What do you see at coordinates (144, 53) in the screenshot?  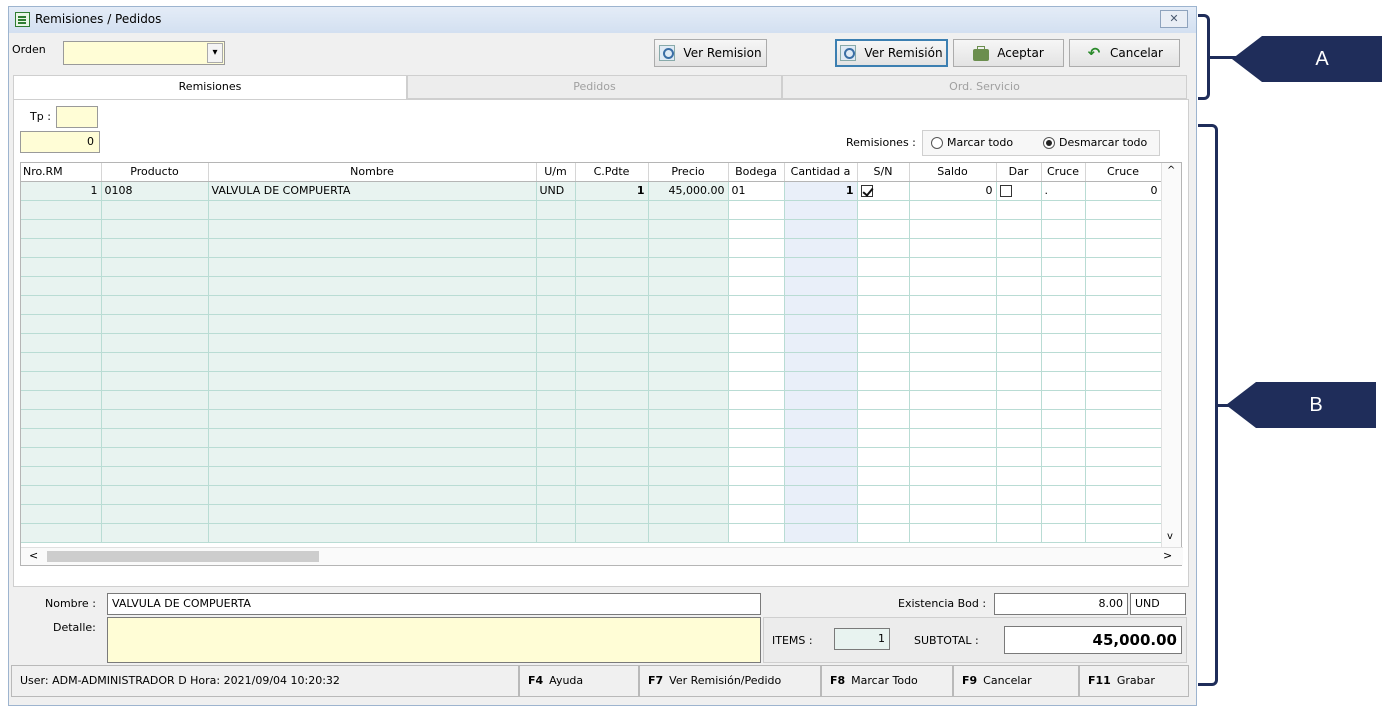 I see `orden-dropdown: ▾` at bounding box center [144, 53].